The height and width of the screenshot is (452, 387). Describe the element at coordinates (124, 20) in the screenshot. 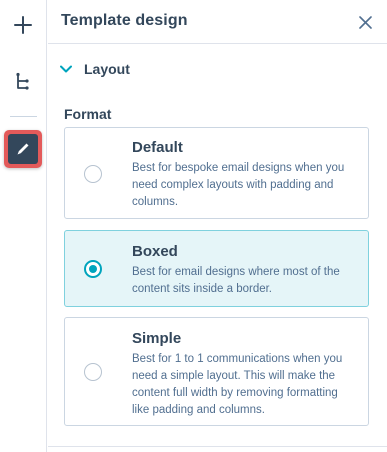

I see `panel-title: Template design` at that location.